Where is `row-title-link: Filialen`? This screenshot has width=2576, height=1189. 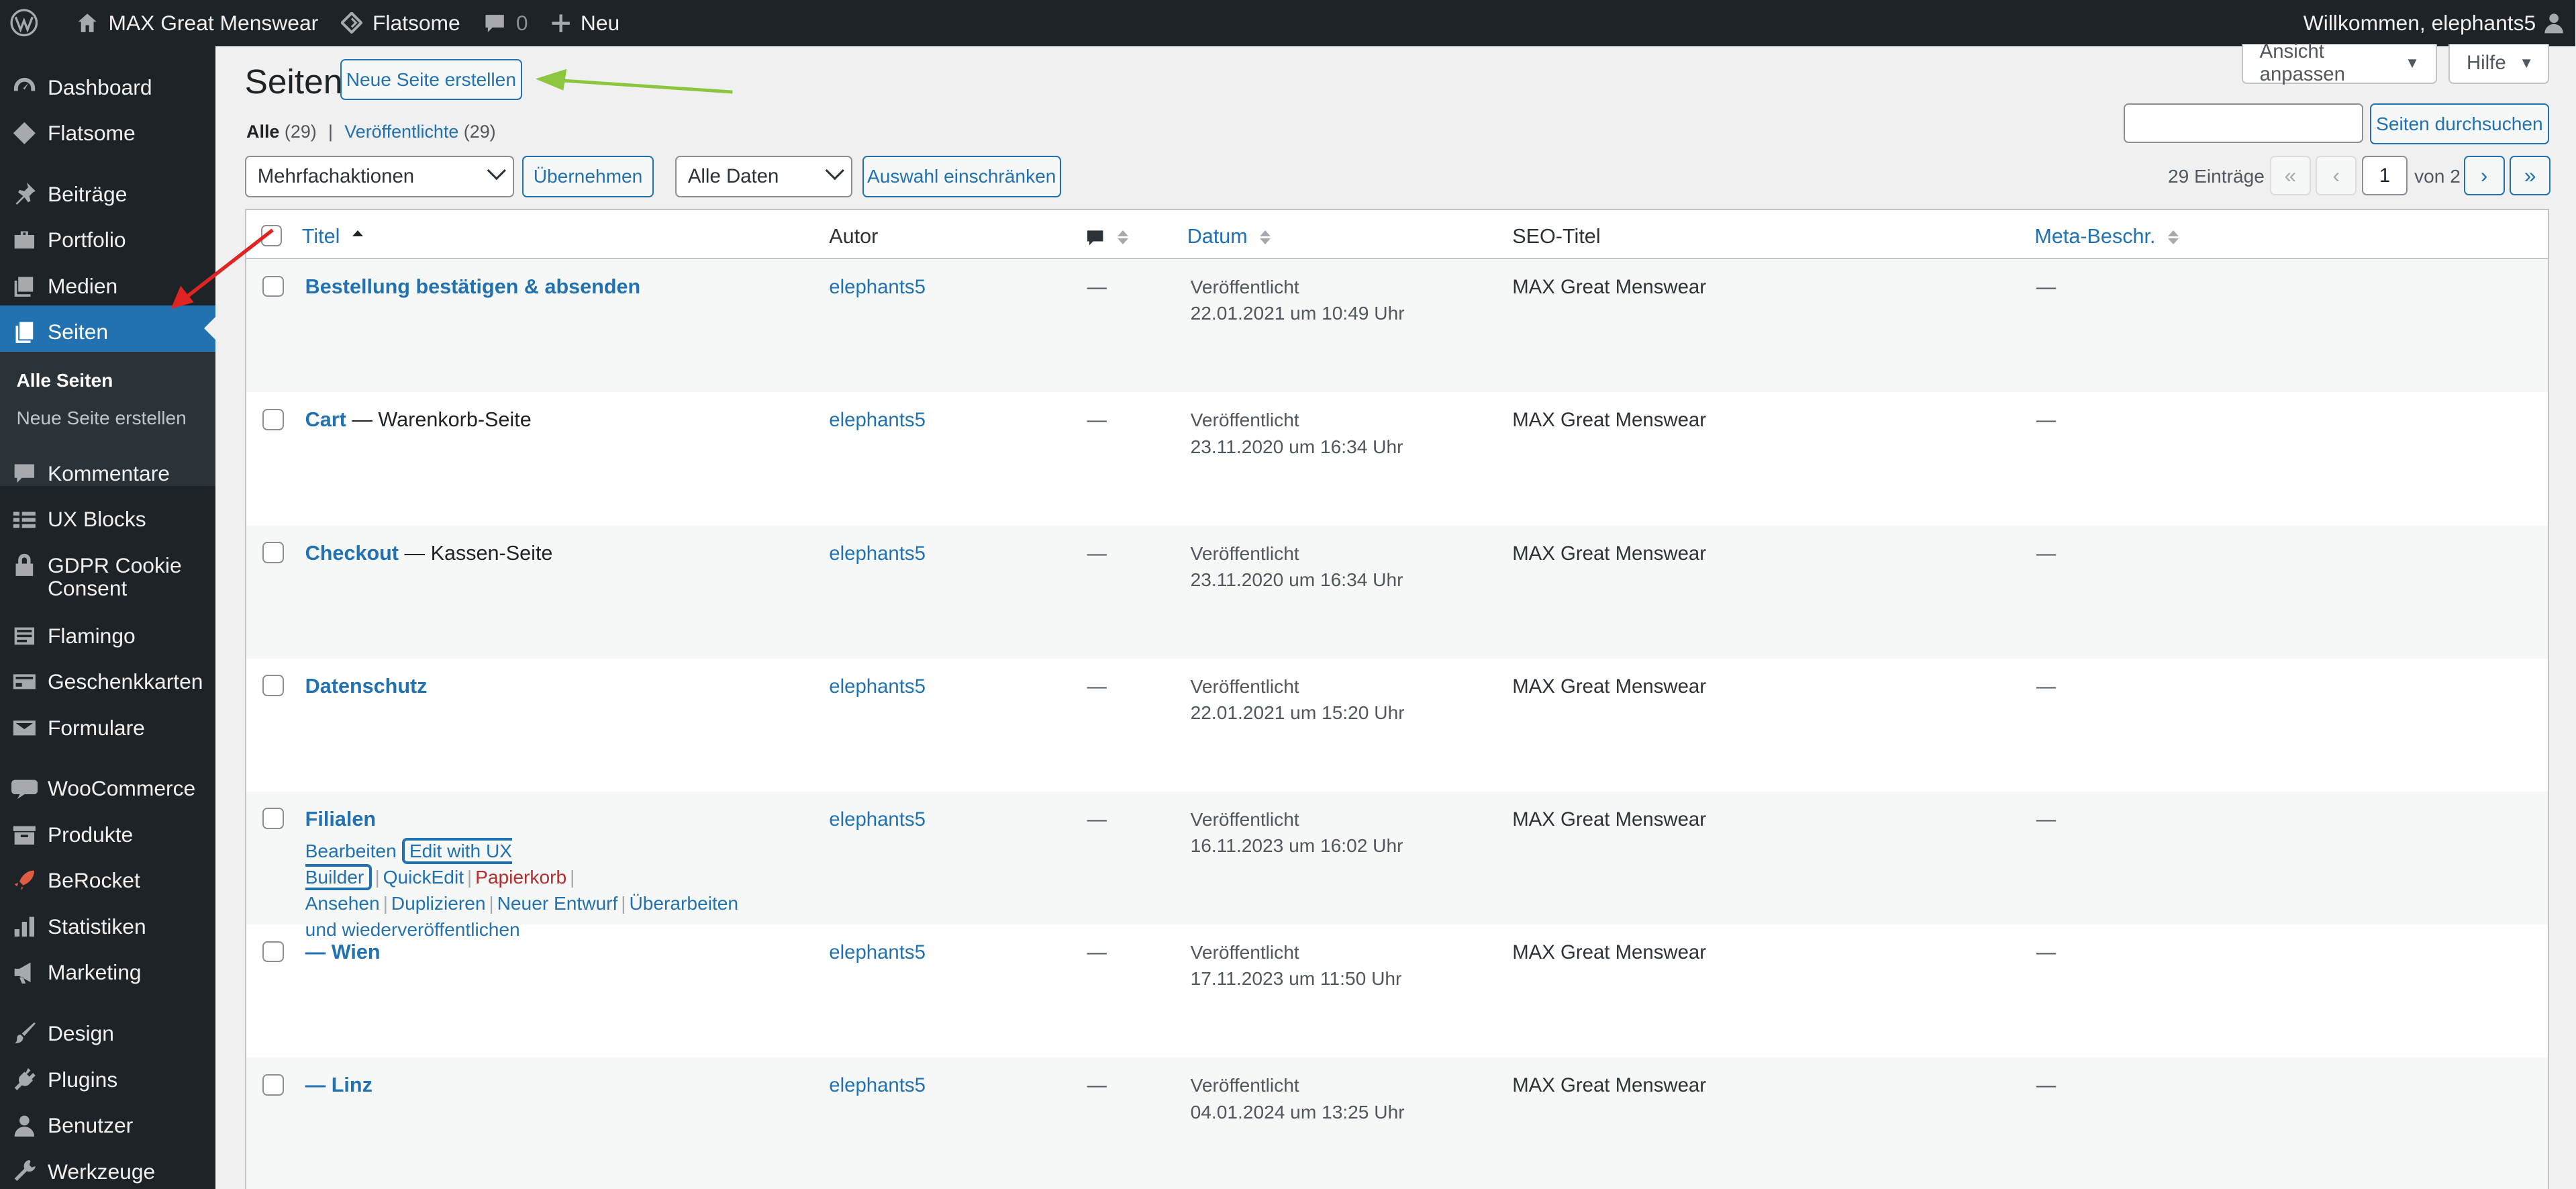
row-title-link: Filialen is located at coordinates (340, 819).